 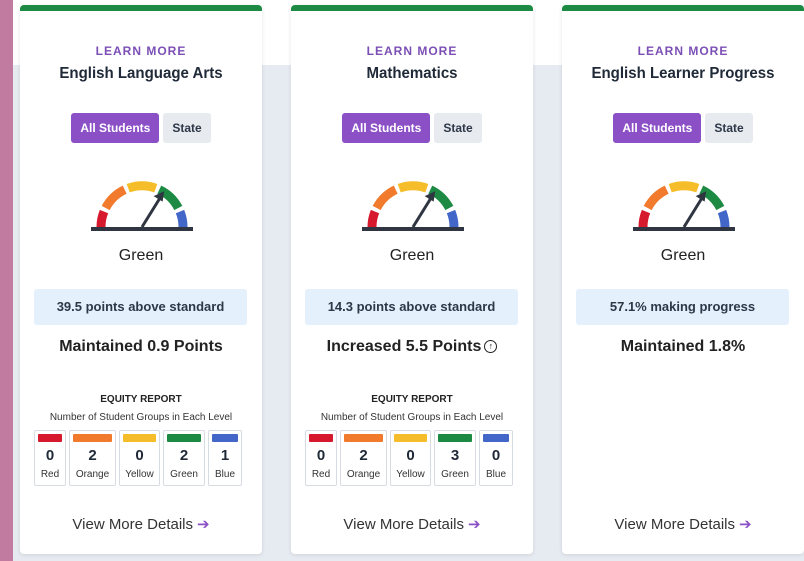 I want to click on status-box: 57.1% making progress, so click(x=682, y=307).